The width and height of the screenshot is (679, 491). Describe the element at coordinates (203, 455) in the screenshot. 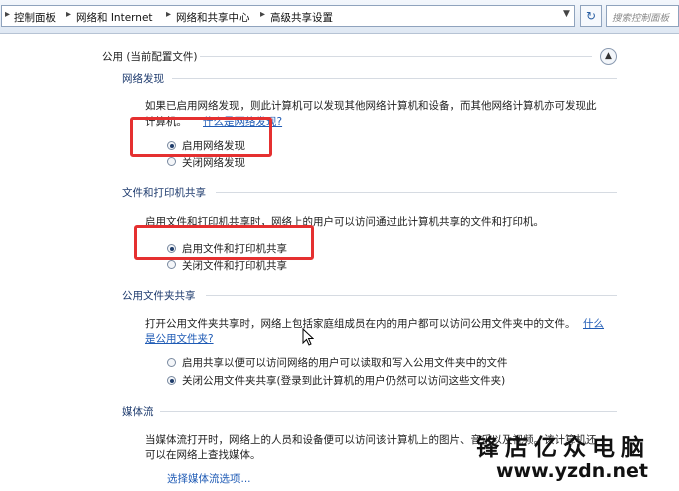

I see `media-streaming-description-line2: 可以在网络上查找媒体。` at that location.